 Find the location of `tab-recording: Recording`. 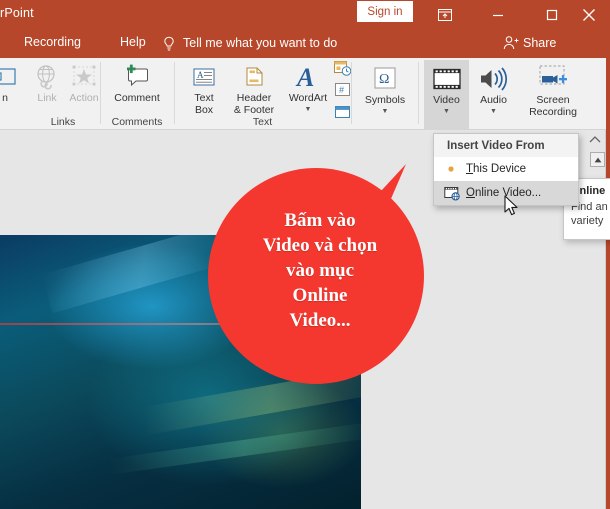

tab-recording: Recording is located at coordinates (52, 42).